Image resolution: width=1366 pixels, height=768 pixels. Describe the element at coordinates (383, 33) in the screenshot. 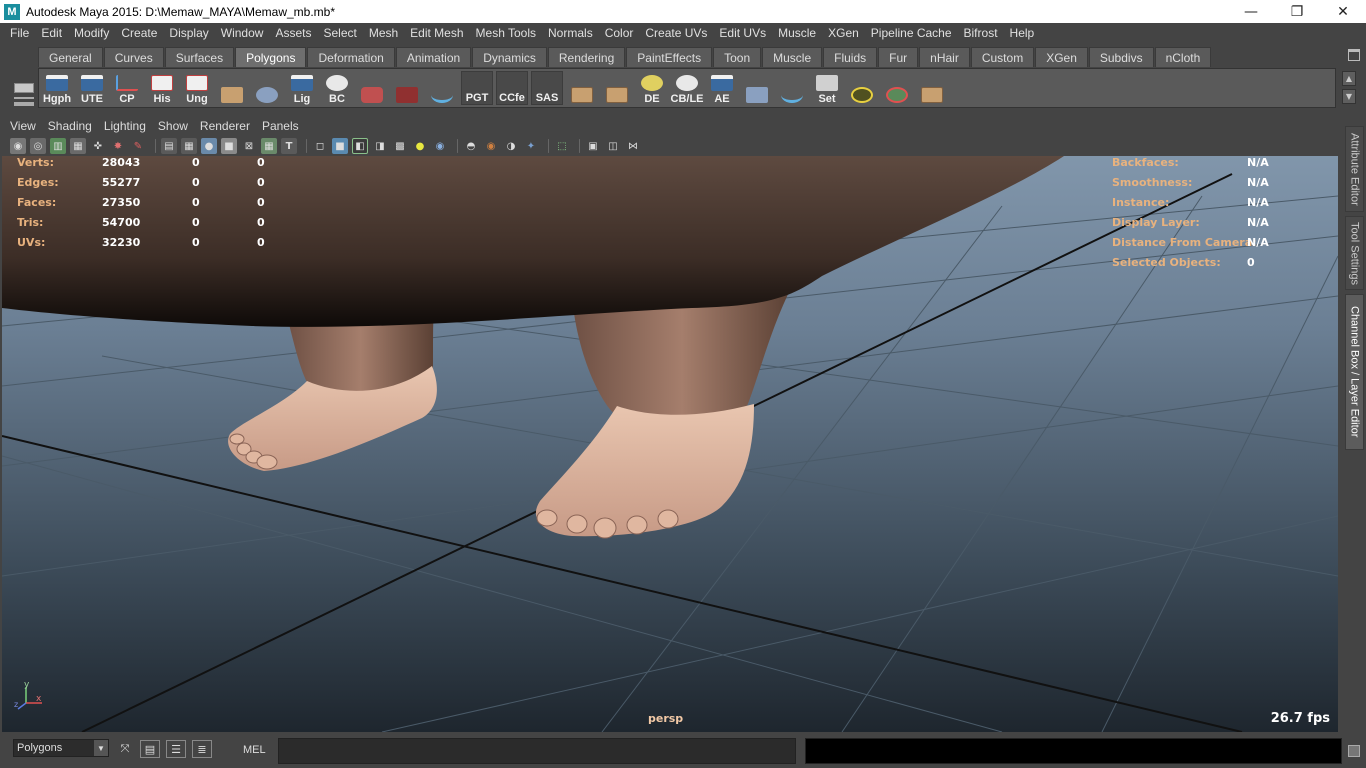

I see `menu-mesh: Mesh` at that location.